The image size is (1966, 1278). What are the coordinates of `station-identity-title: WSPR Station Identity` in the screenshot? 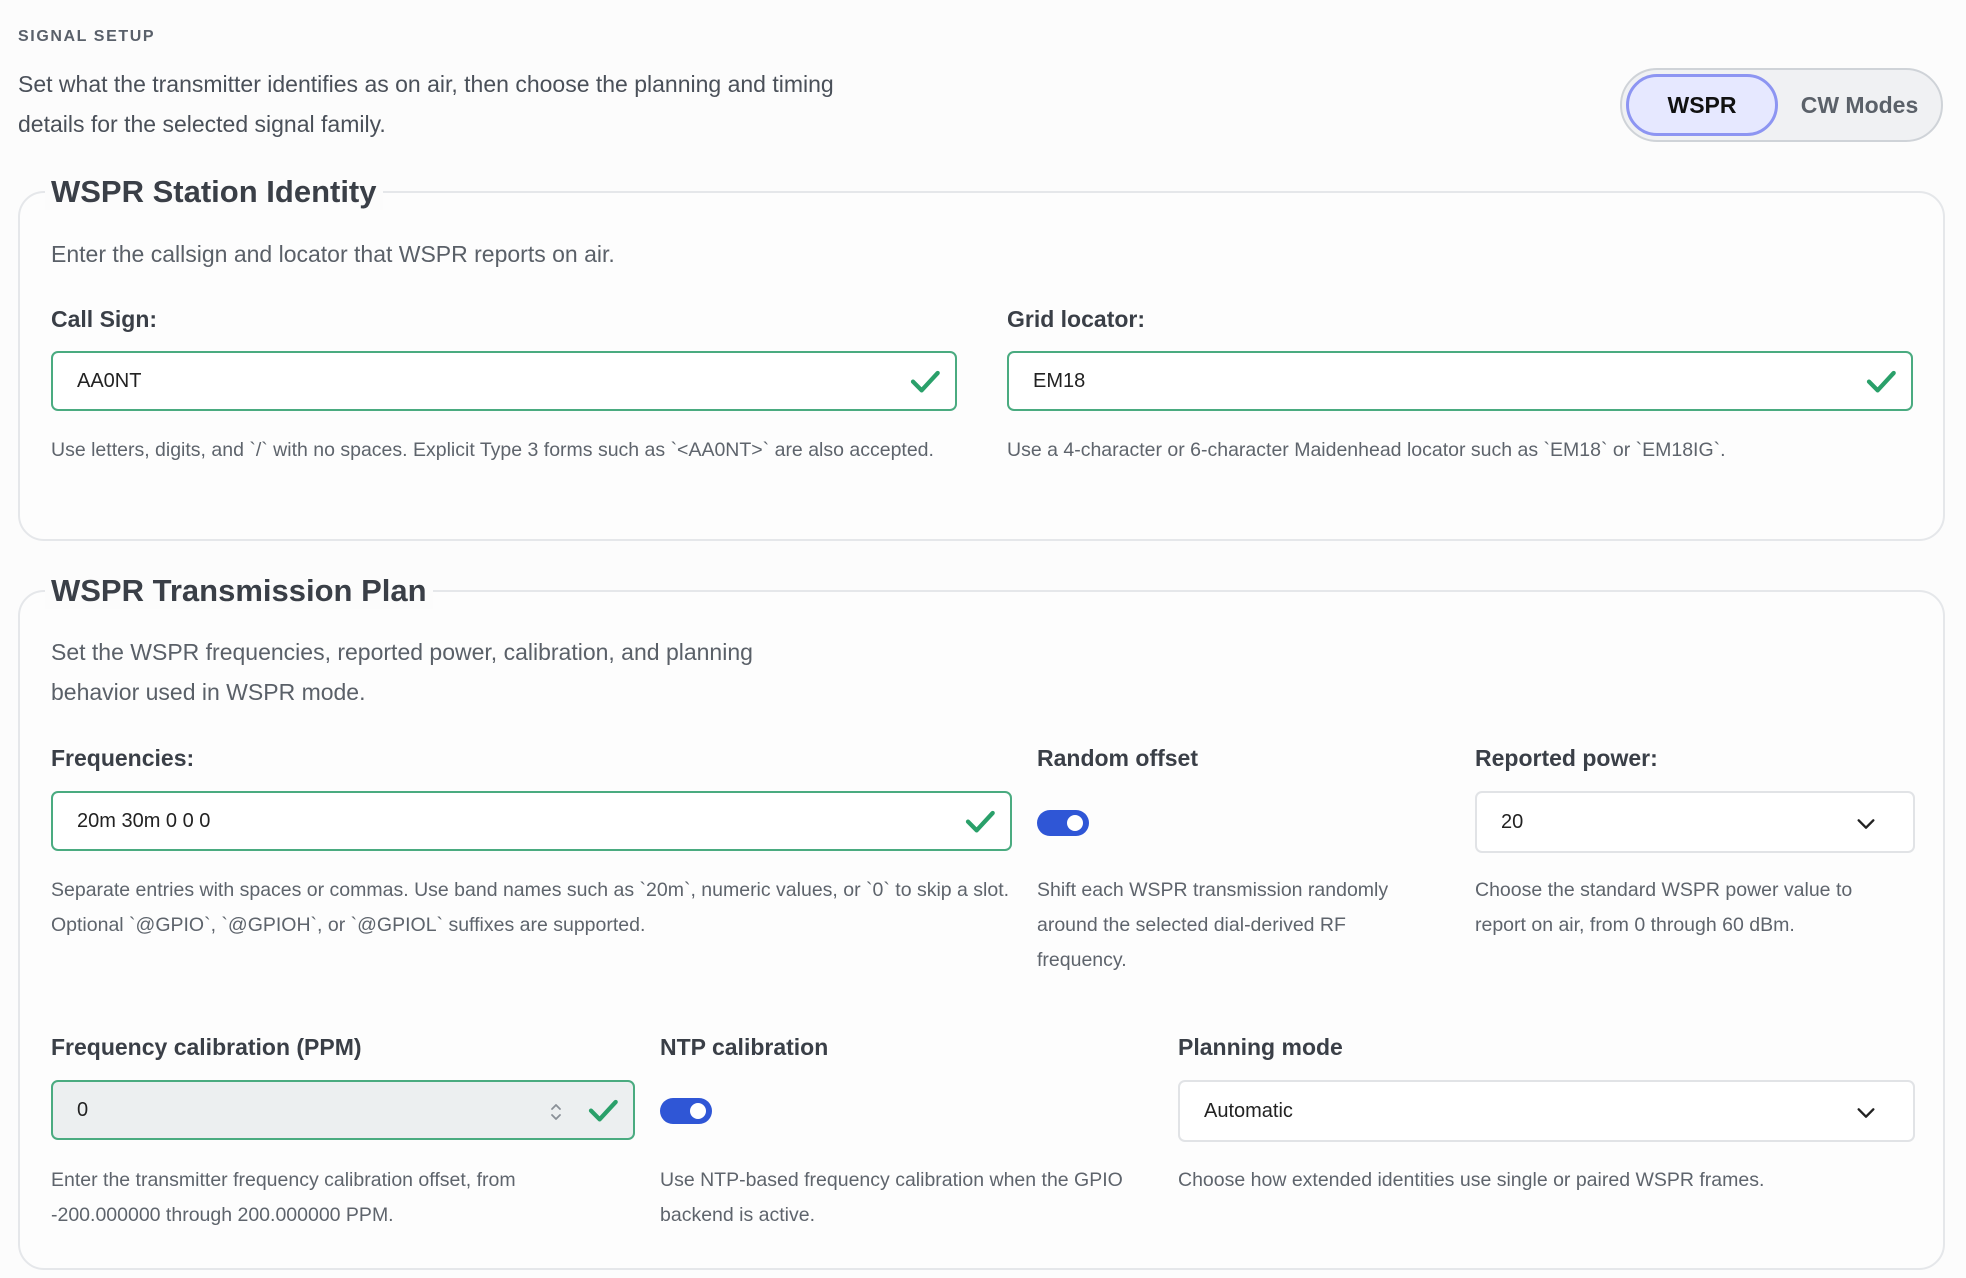 It's located at (214, 192).